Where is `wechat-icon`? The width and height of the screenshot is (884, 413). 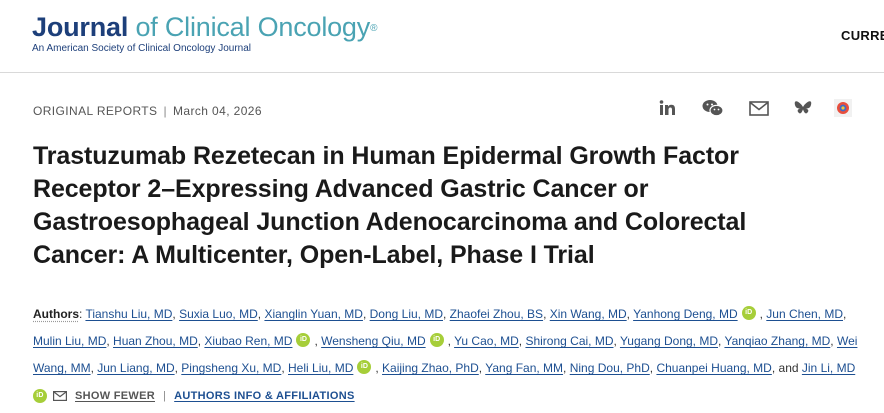
wechat-icon is located at coordinates (713, 108).